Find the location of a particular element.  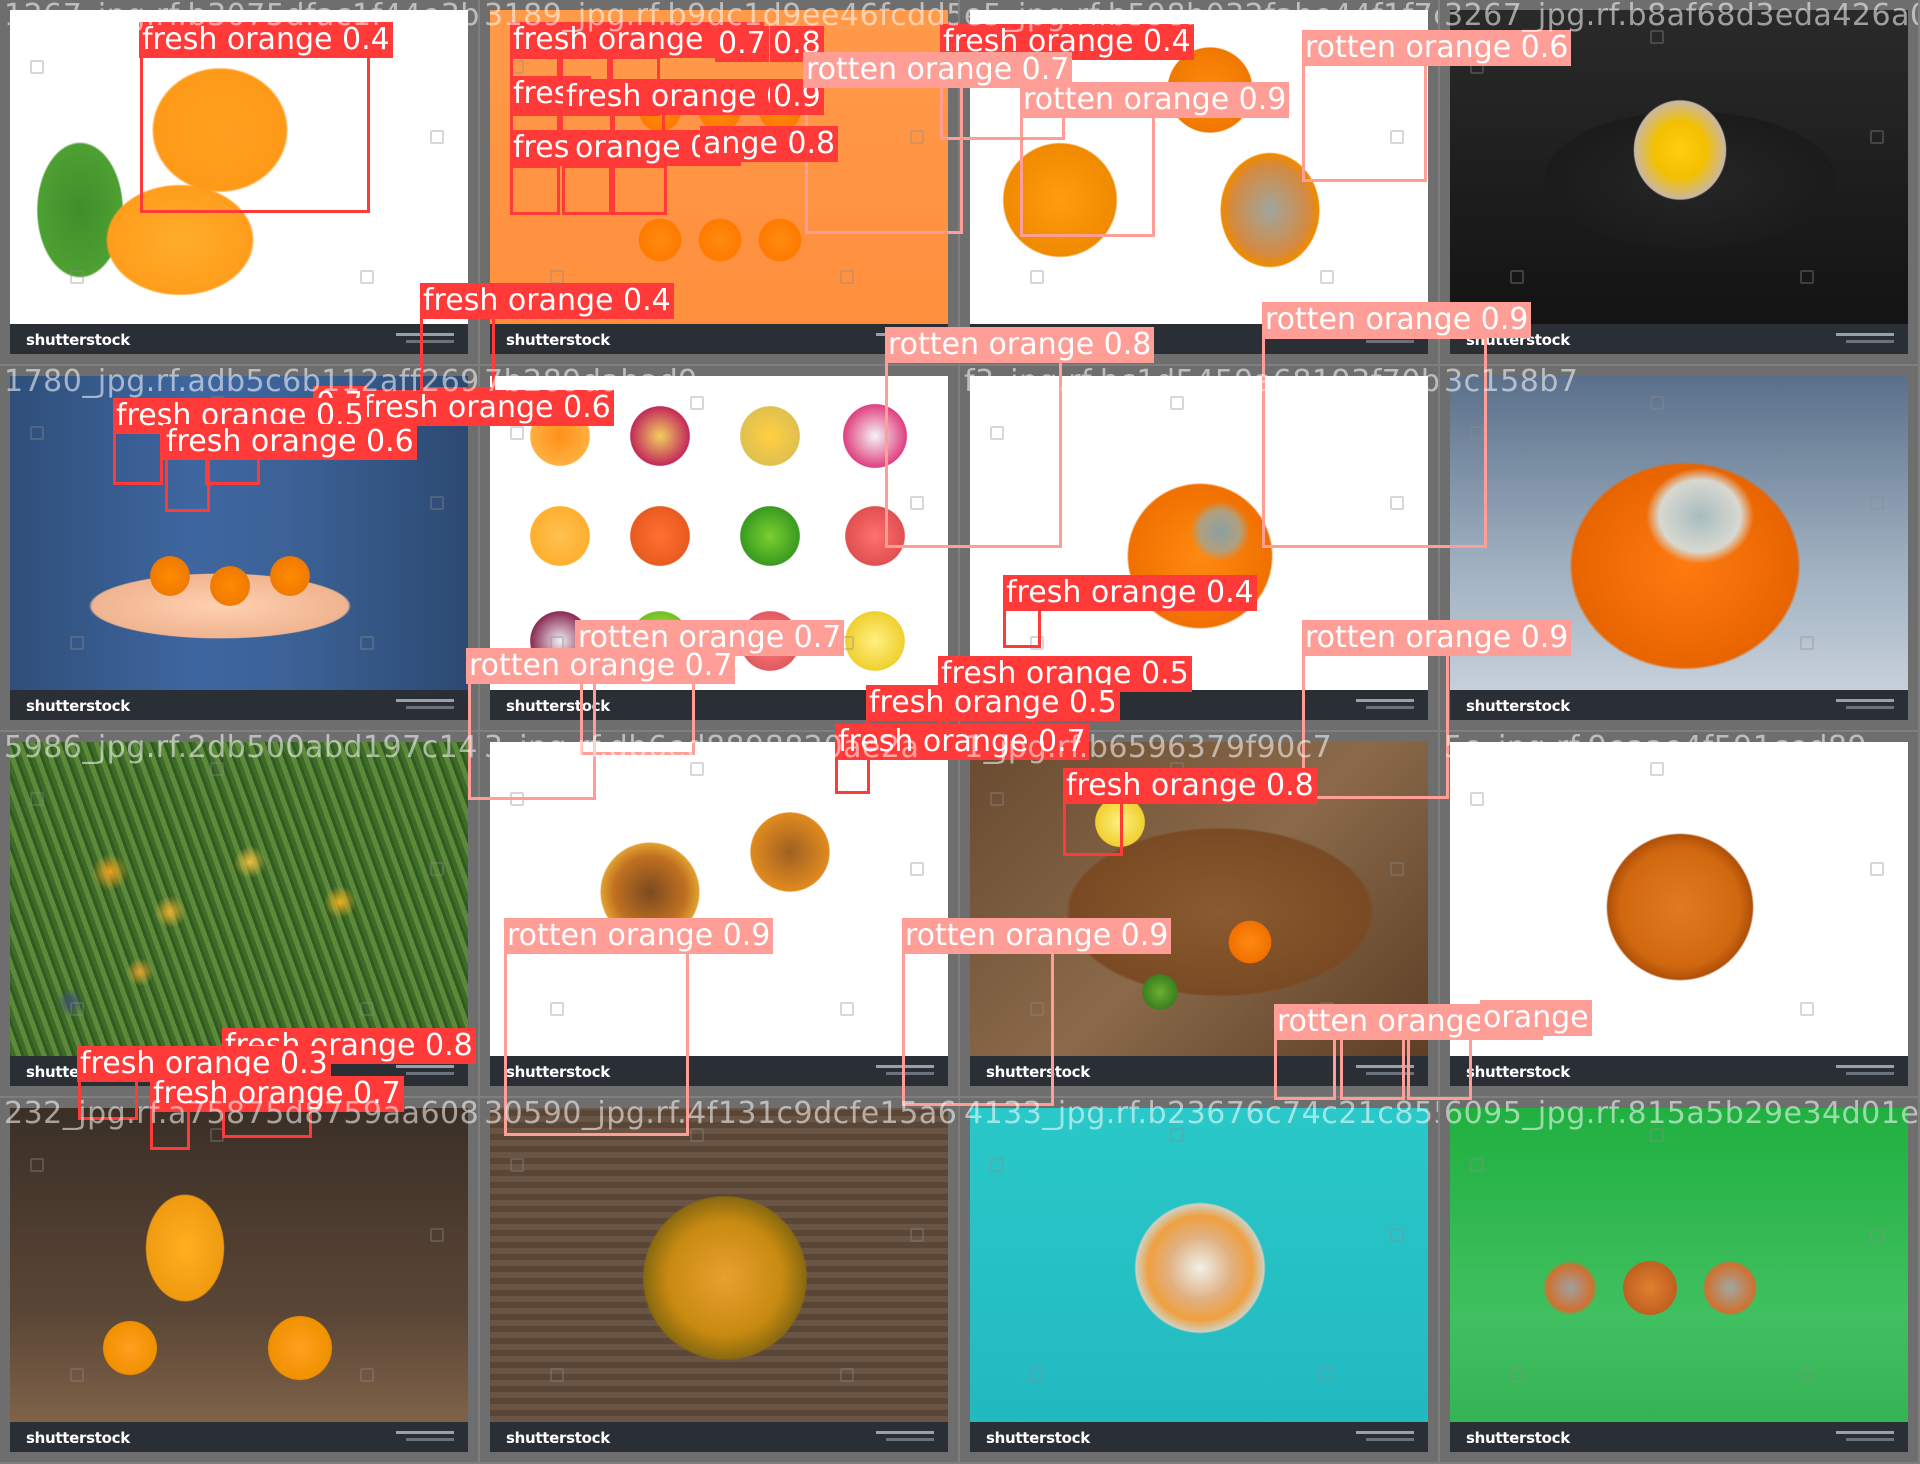

tile-filename: 3267_jpg.rf.b8af68d3eda426a0f is located at coordinates (1681, 16).